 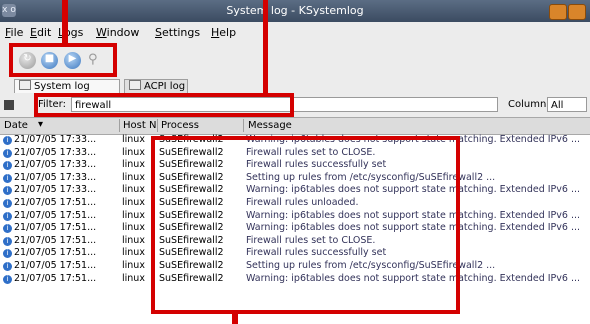 I want to click on tab-acpi-log: ACPI log, so click(x=156, y=86).